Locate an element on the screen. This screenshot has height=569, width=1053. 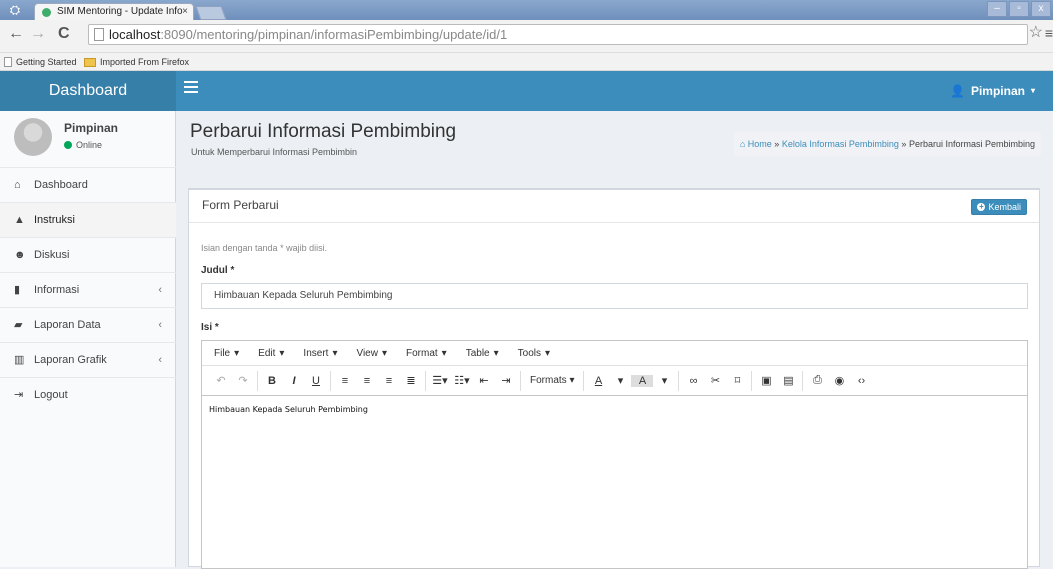
sign-out-icon: ⇥ is located at coordinates (19, 395).